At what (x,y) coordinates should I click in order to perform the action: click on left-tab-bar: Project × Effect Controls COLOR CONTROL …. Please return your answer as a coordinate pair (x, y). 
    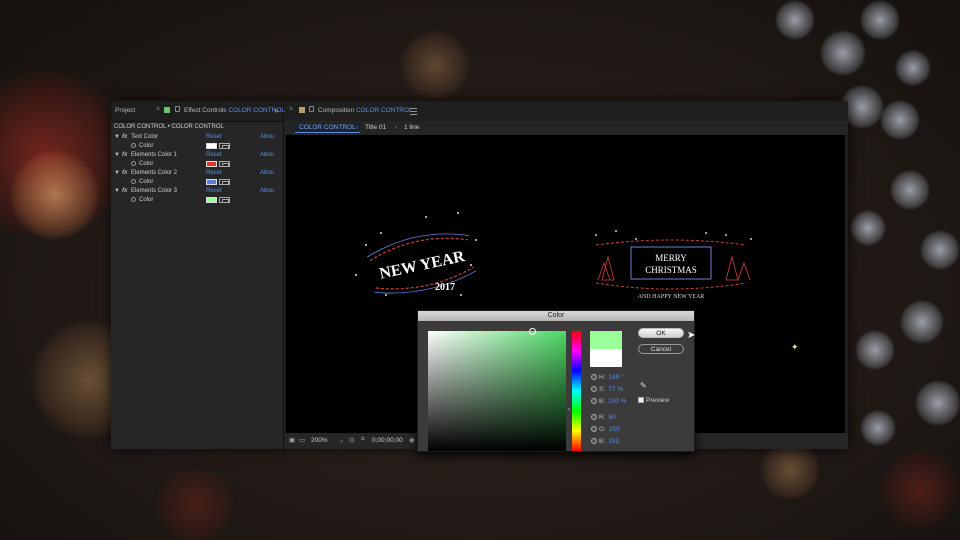
    Looking at the image, I should click on (198, 111).